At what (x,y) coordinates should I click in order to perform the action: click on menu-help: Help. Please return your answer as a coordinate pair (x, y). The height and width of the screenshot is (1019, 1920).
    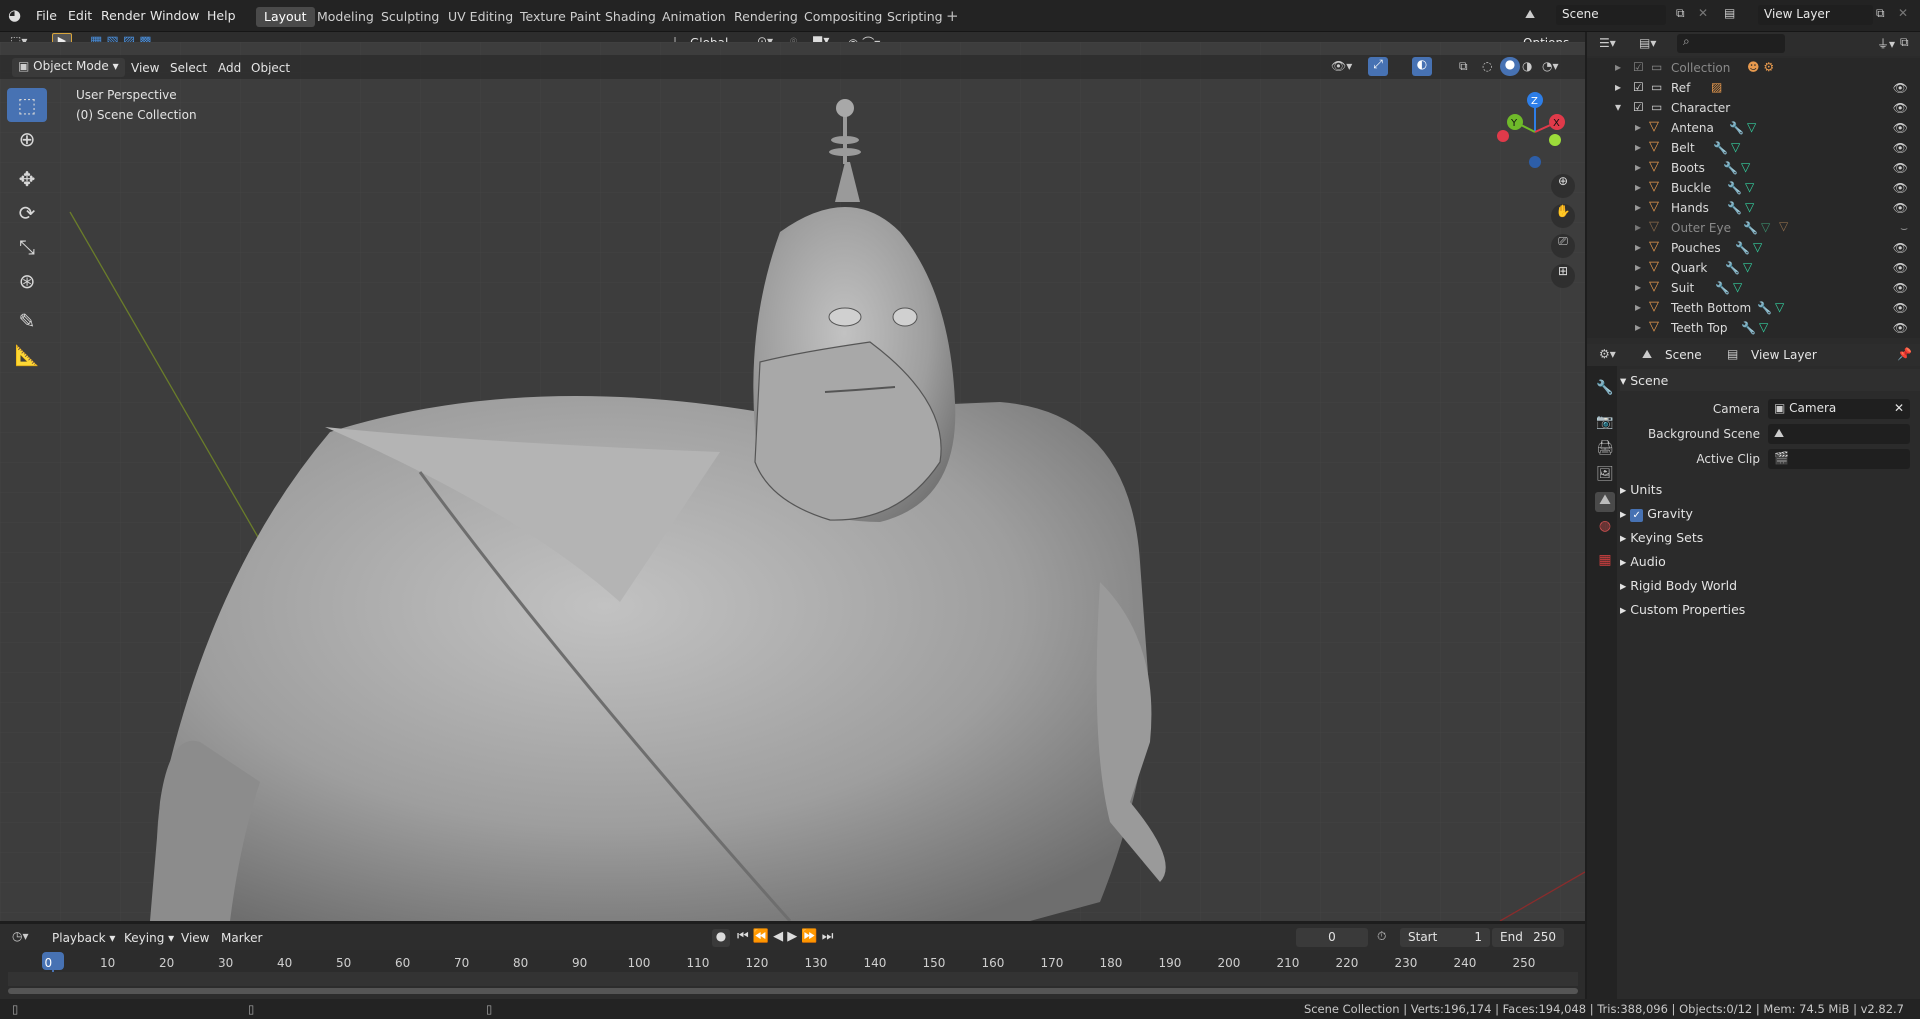
    Looking at the image, I should click on (221, 15).